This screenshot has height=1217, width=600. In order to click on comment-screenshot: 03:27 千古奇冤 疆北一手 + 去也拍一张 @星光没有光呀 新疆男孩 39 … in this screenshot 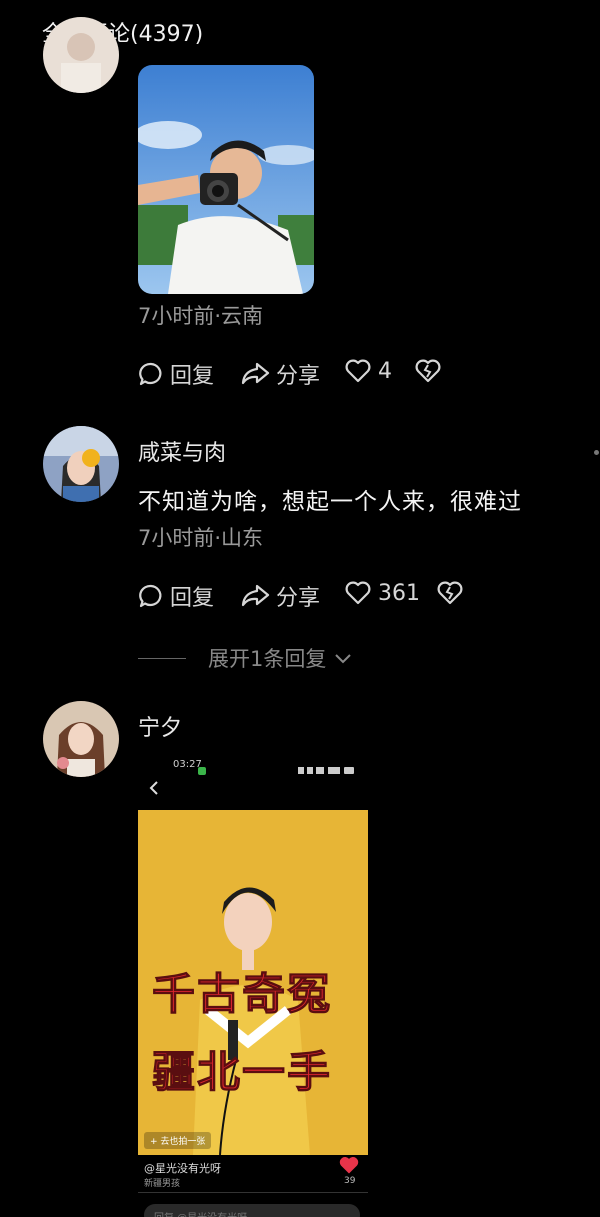, I will do `click(253, 984)`.